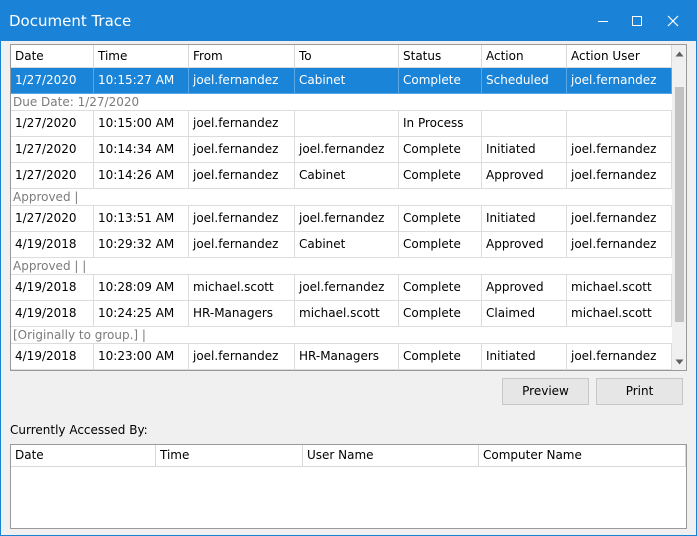 This screenshot has height=536, width=697. Describe the element at coordinates (440, 56) in the screenshot. I see `column-header-status: Status` at that location.